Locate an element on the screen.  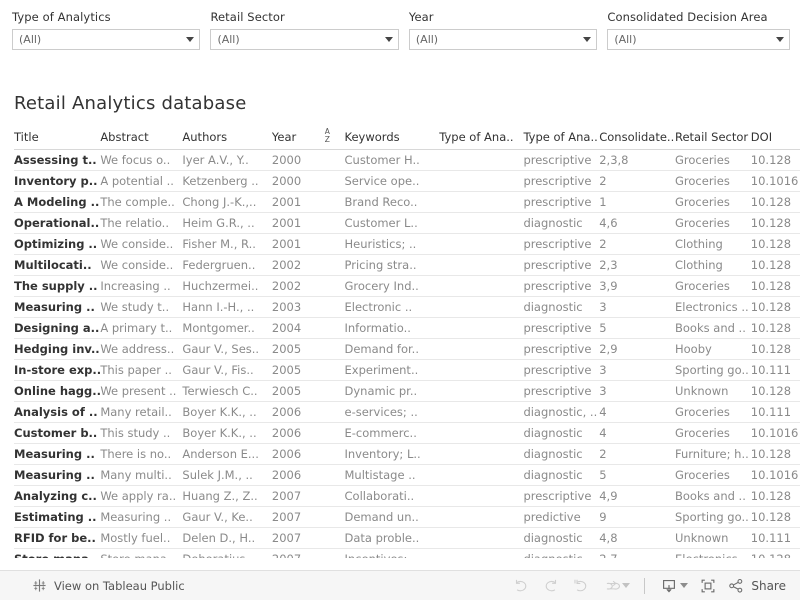
cell-abstract: The relatio.. is located at coordinates (141, 223).